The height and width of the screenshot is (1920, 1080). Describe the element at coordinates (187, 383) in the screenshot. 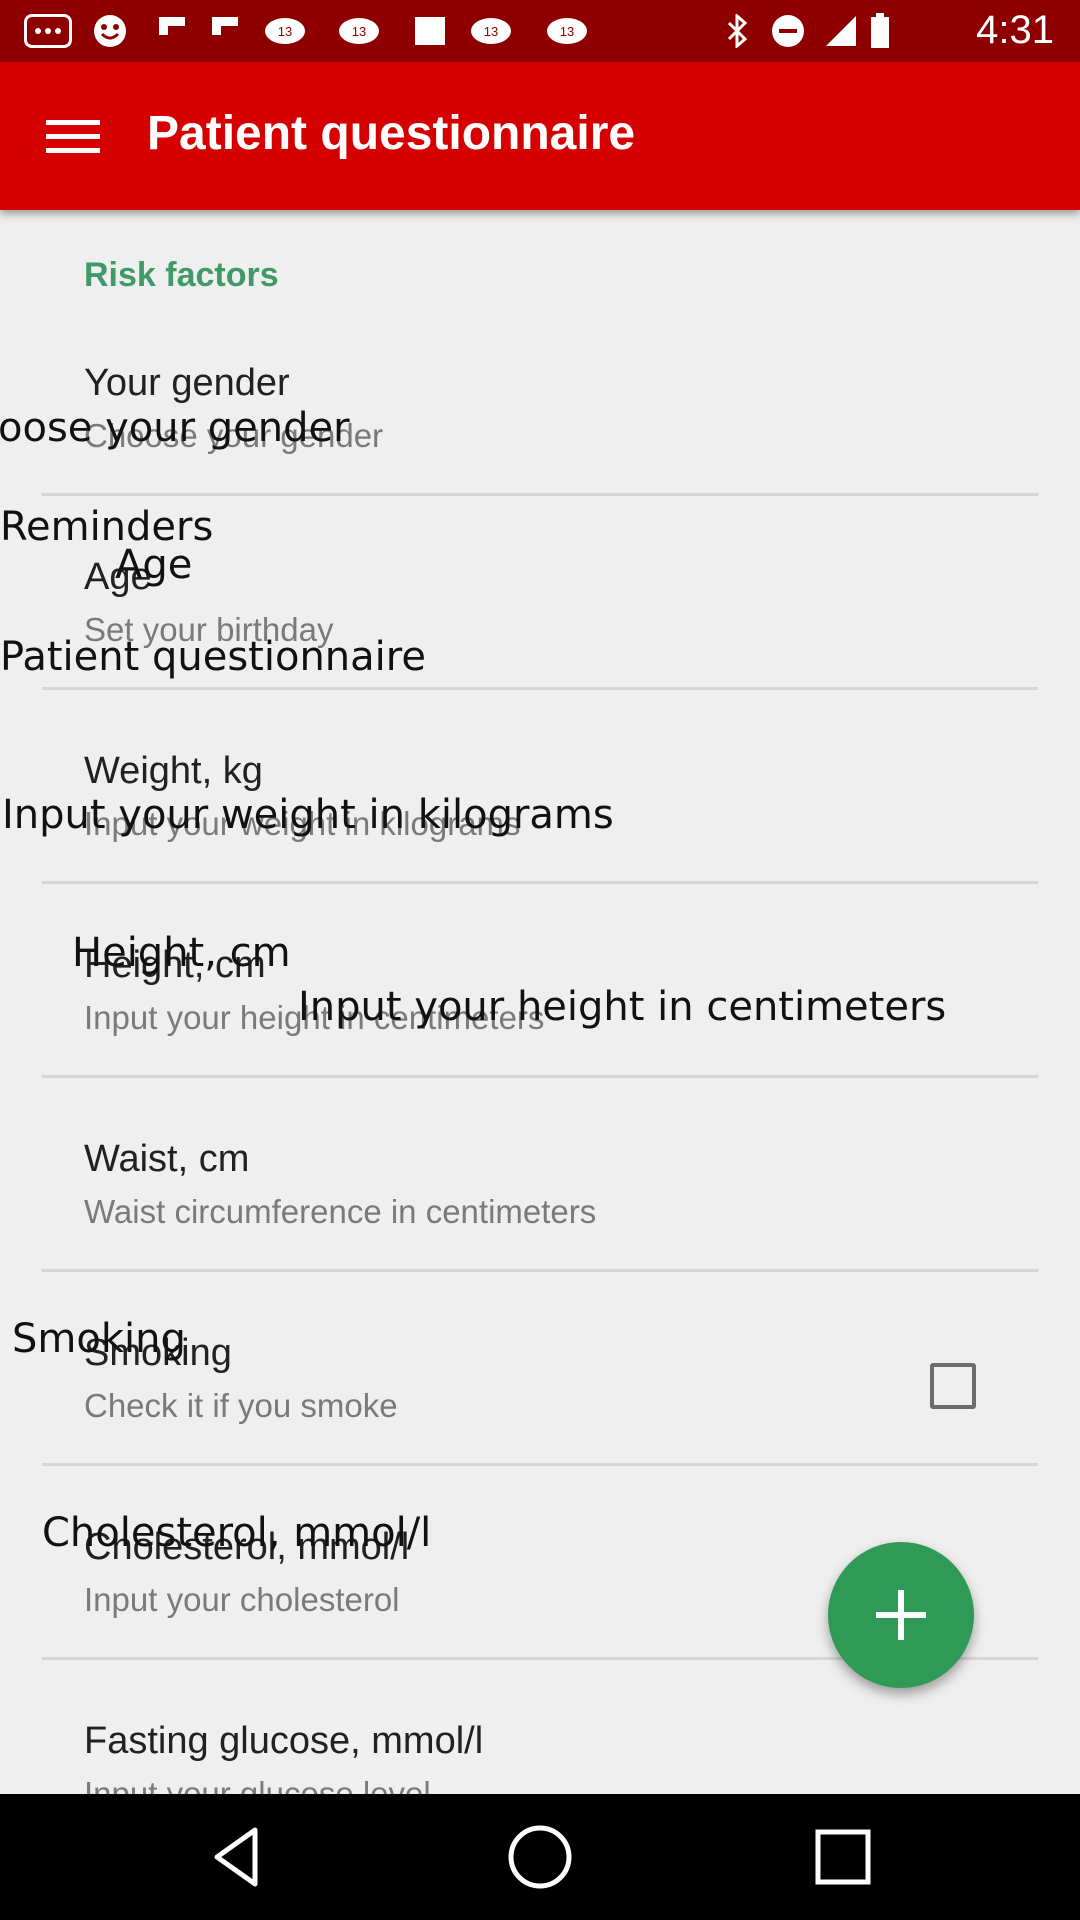

I see `pref-title: Your gender` at that location.